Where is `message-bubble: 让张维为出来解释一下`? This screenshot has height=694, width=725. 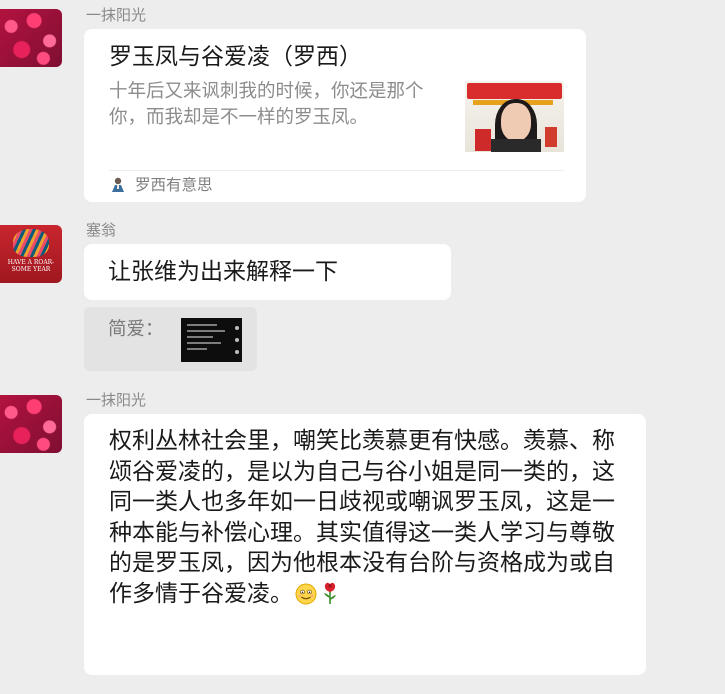
message-bubble: 让张维为出来解释一下 is located at coordinates (267, 272).